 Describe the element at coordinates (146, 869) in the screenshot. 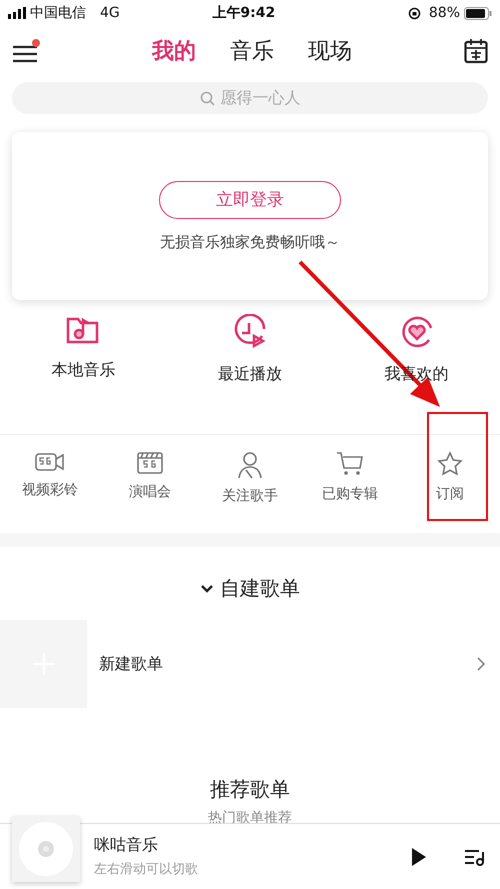

I see `player-hint: 左右滑动可以切歌` at that location.